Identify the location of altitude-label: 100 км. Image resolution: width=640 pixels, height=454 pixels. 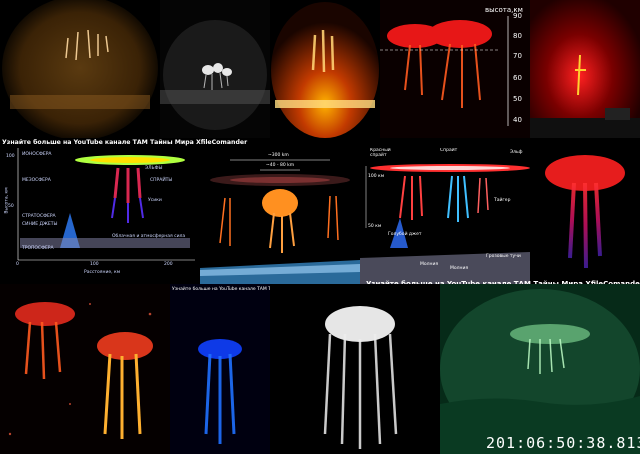
(376, 176).